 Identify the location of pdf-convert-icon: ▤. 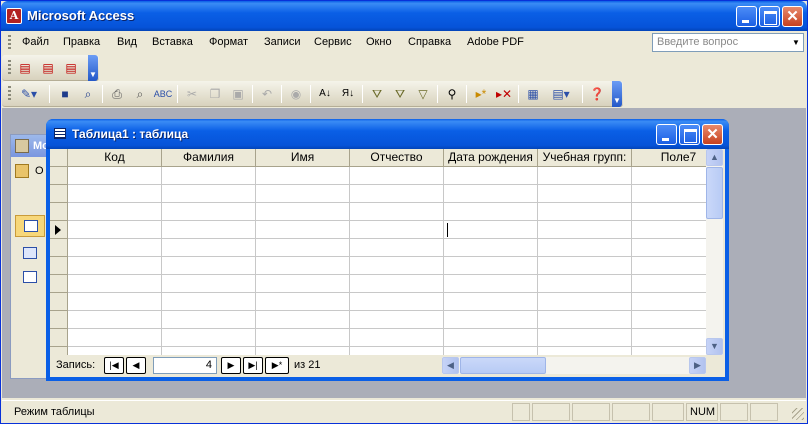
(25, 68).